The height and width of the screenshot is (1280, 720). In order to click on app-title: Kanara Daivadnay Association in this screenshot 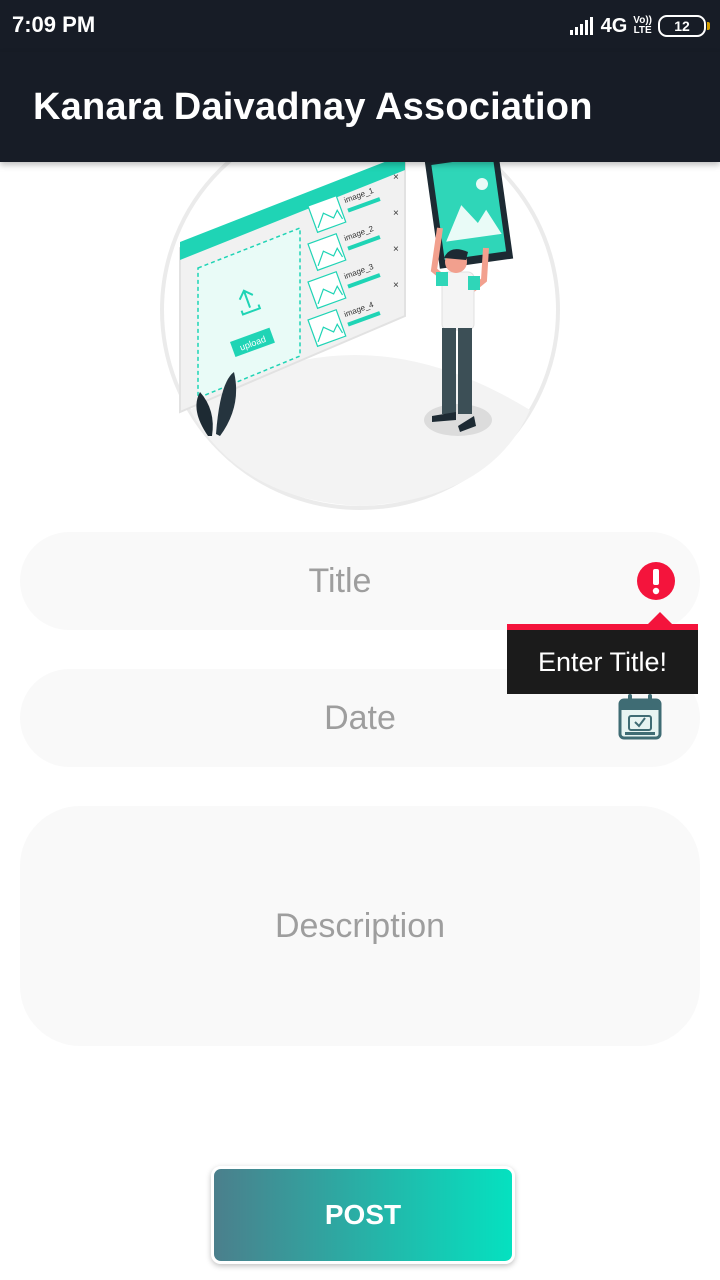, I will do `click(313, 107)`.